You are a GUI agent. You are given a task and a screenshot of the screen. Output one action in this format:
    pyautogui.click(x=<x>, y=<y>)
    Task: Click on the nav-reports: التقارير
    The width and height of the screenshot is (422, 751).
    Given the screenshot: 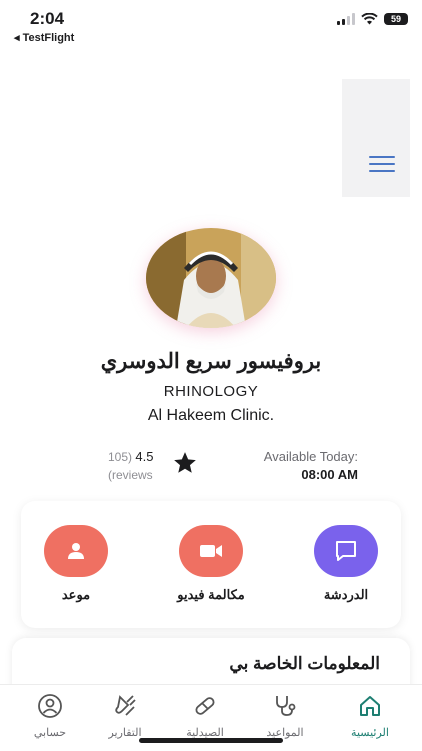 What is the action you would take?
    pyautogui.click(x=125, y=716)
    